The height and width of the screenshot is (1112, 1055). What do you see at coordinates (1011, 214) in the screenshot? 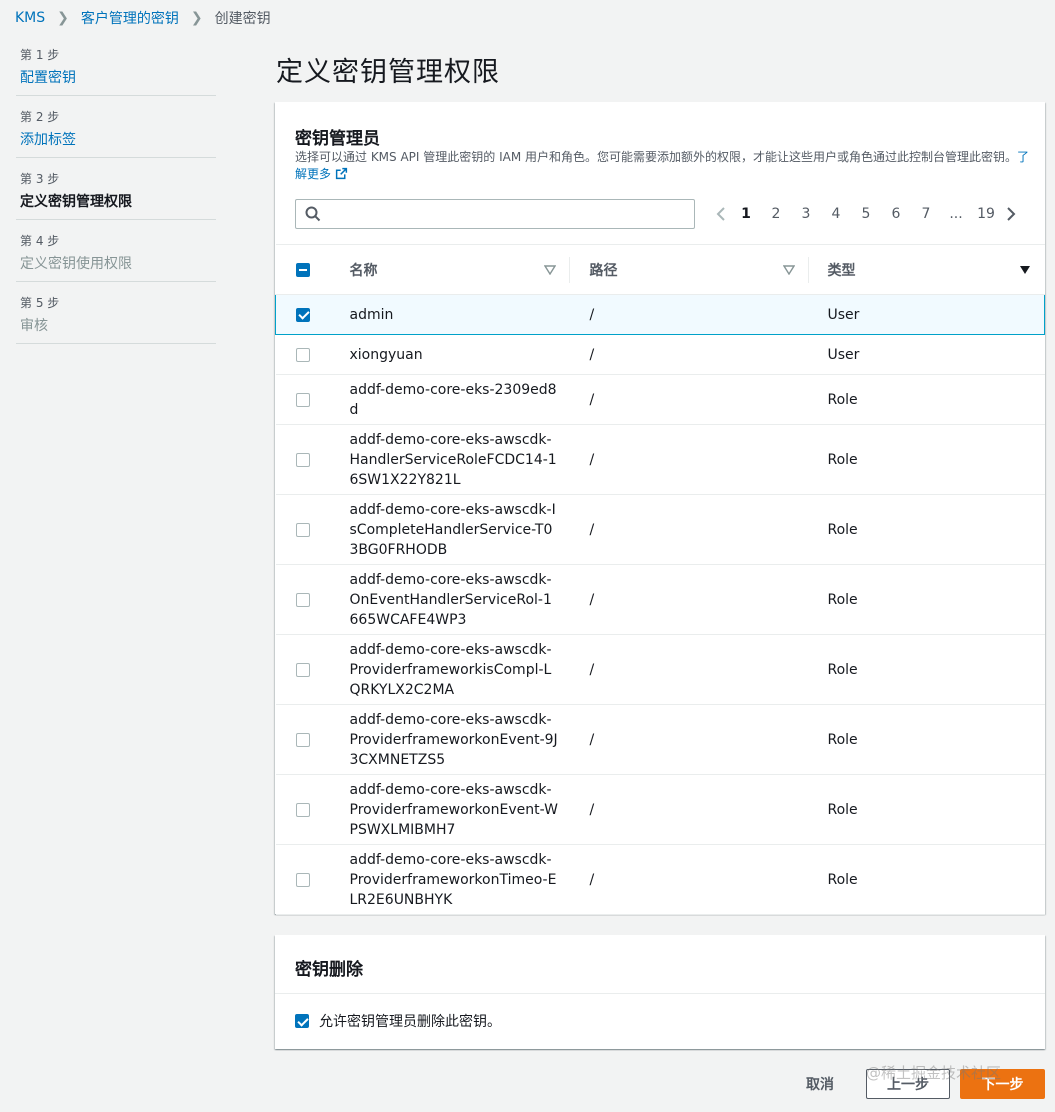
I see `pagination-next` at bounding box center [1011, 214].